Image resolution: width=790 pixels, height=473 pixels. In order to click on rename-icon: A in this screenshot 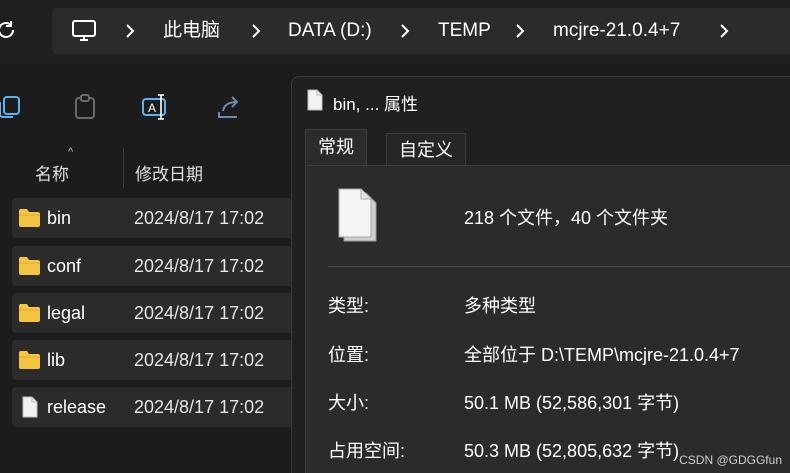, I will do `click(155, 107)`.